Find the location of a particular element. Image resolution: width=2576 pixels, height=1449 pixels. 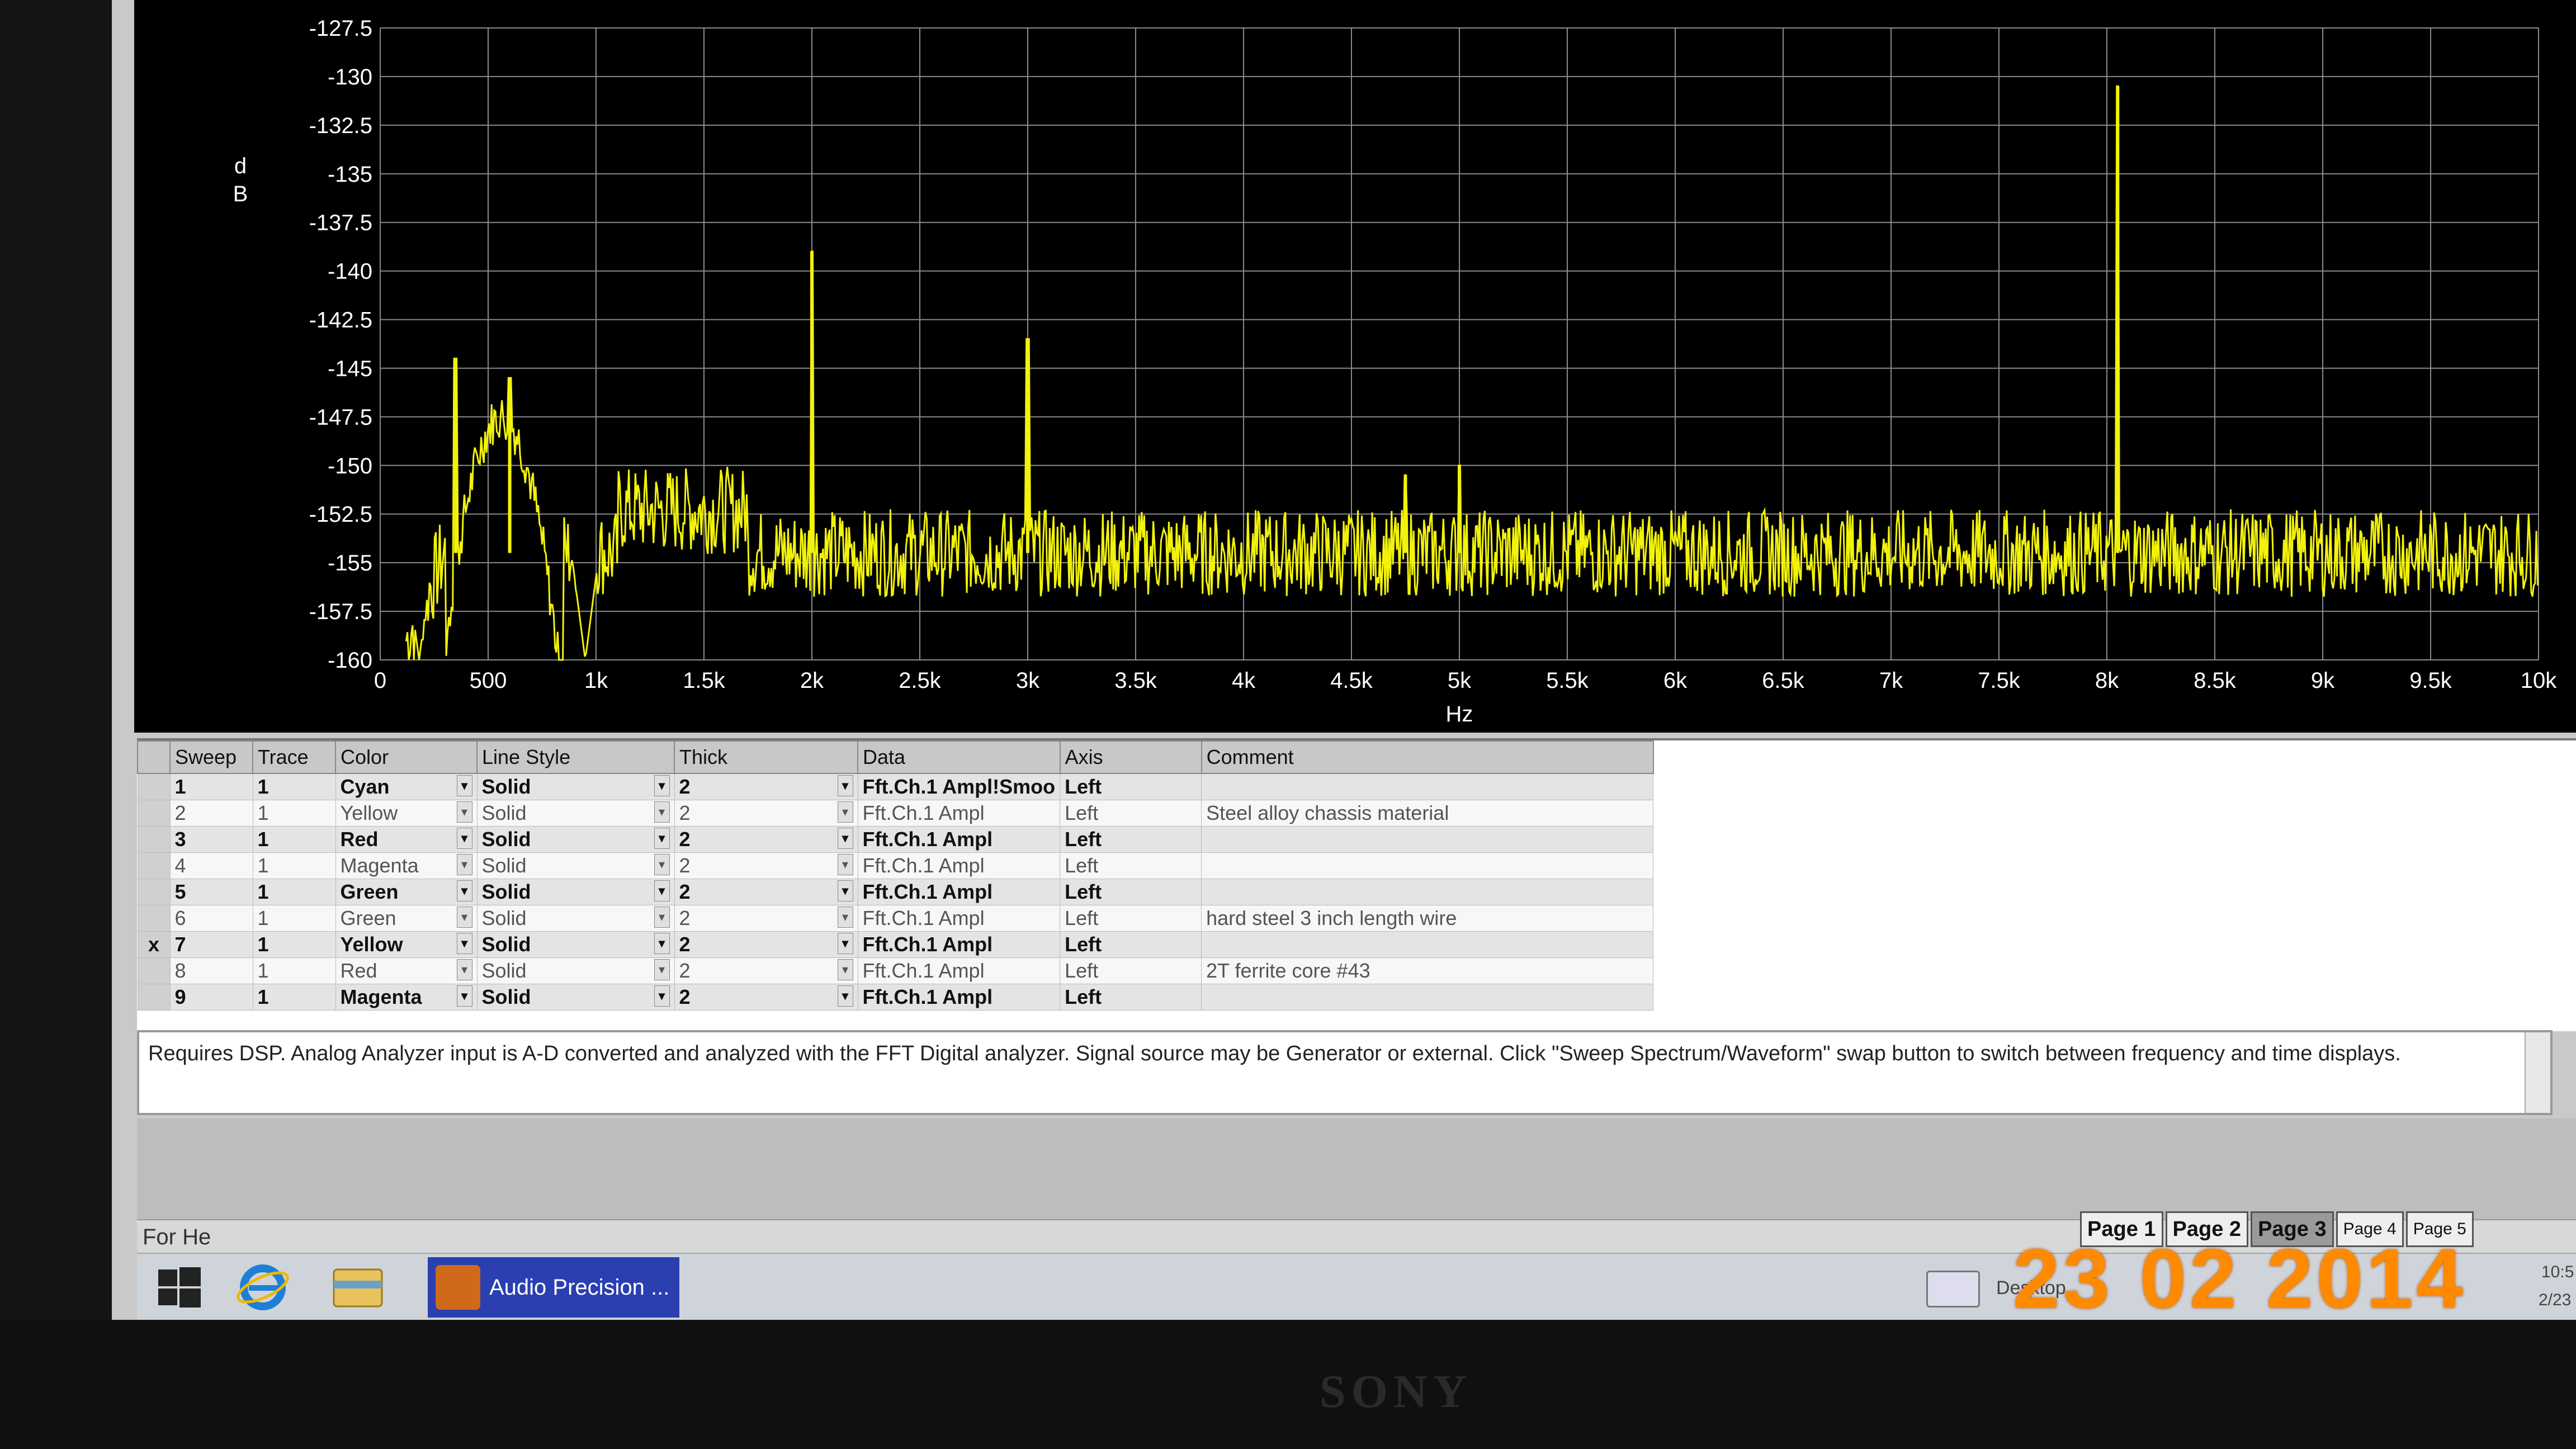

cell-sweep: 7 is located at coordinates (211, 945).